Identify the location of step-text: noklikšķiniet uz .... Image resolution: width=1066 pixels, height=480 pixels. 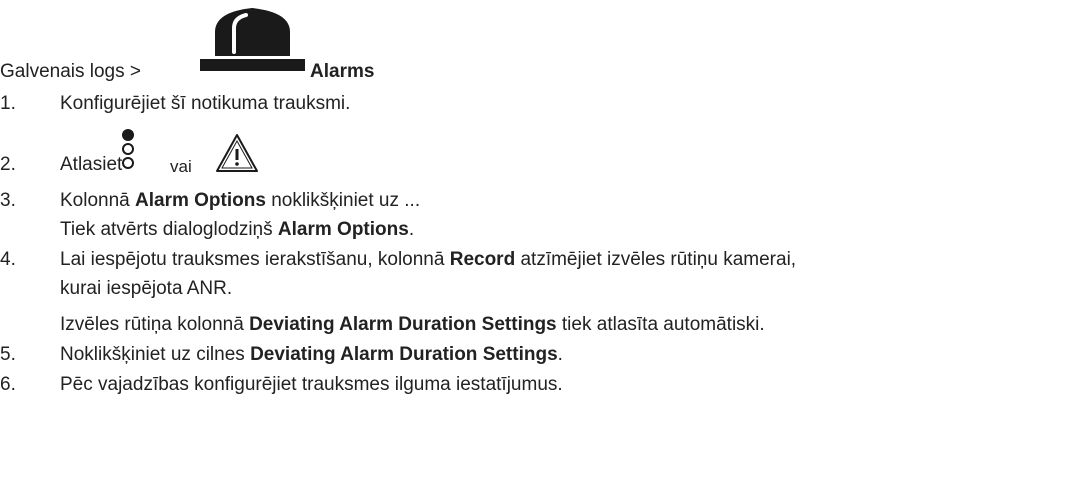
(346, 200).